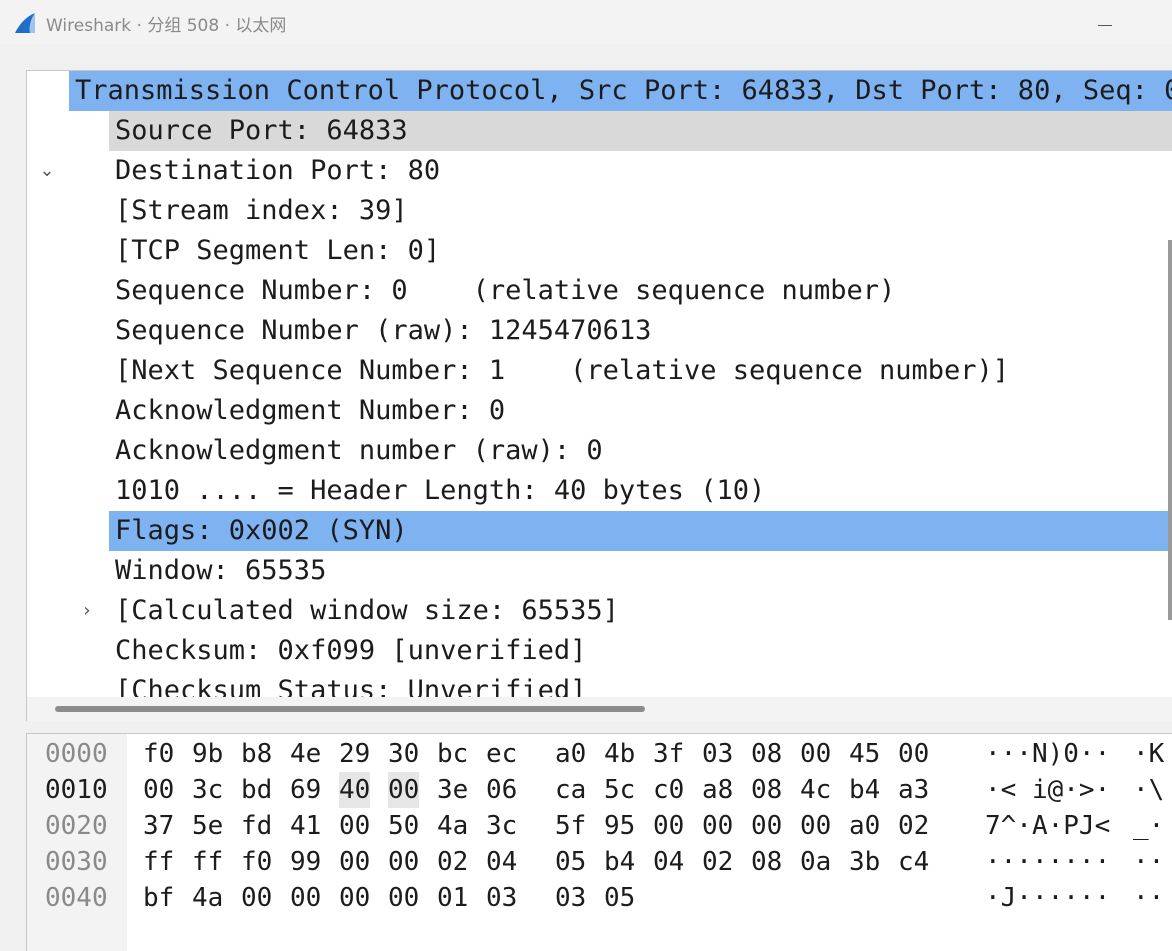 Image resolution: width=1172 pixels, height=951 pixels. I want to click on field-sequence-number-raw: Sequence Number (raw): 1245470613, so click(640, 331).